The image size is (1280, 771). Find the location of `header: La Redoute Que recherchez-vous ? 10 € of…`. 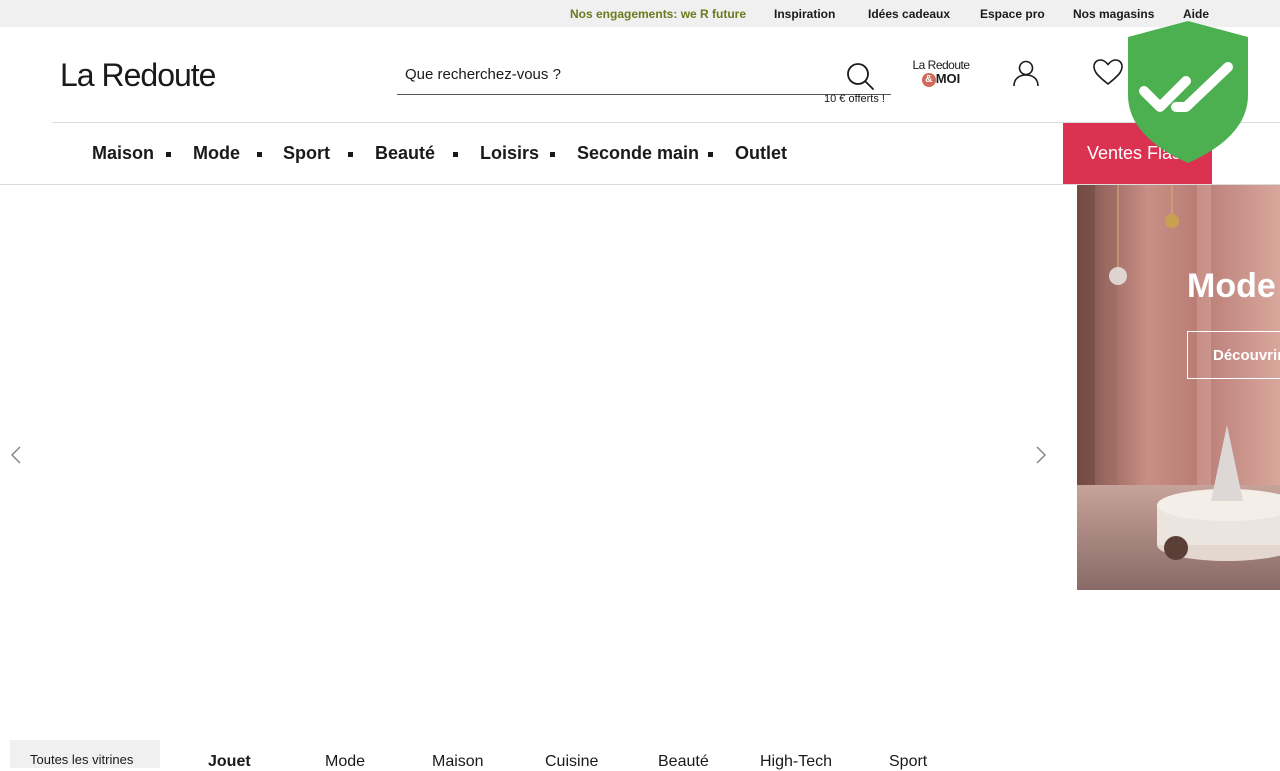

header: La Redoute Que recherchez-vous ? 10 € of… is located at coordinates (640, 75).